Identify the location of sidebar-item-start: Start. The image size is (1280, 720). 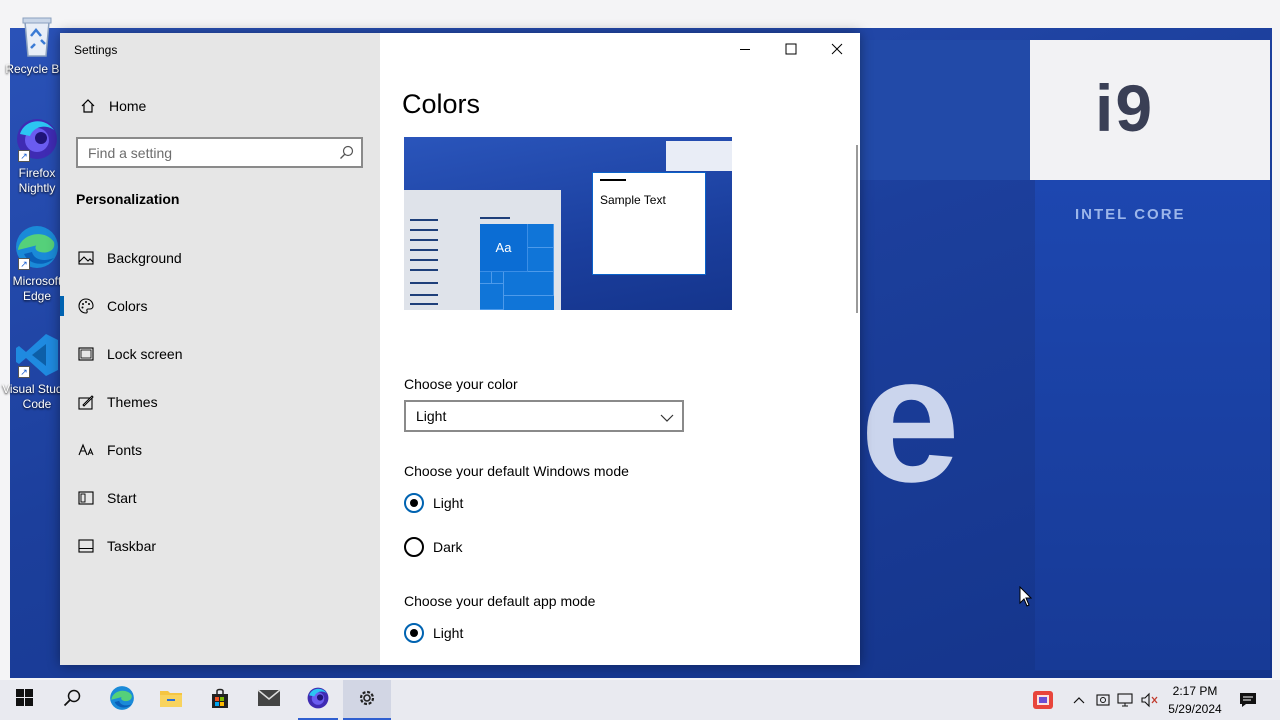
(220, 498).